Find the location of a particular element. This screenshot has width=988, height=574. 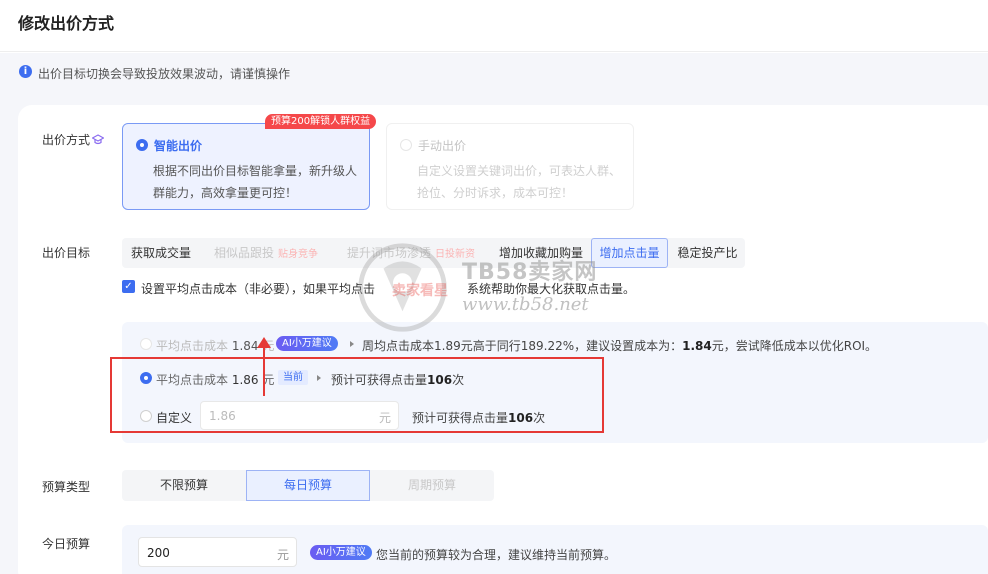

highlight-box is located at coordinates (357, 395).